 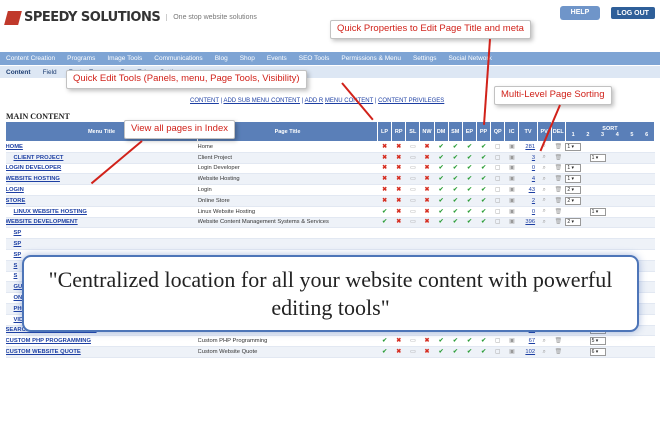 What do you see at coordinates (101, 223) in the screenshot?
I see `menu-title-link: WEBSITE DEVELOPMENT` at bounding box center [101, 223].